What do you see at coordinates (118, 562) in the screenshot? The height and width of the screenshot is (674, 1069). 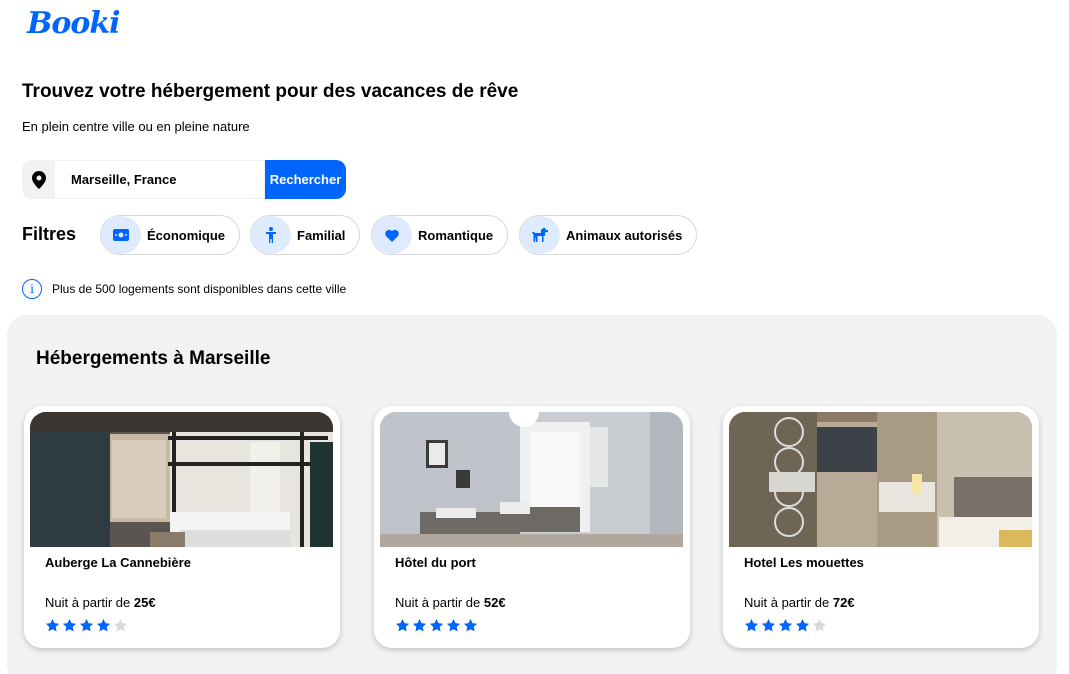 I see `listing-name: Auberge La Cannebière` at bounding box center [118, 562].